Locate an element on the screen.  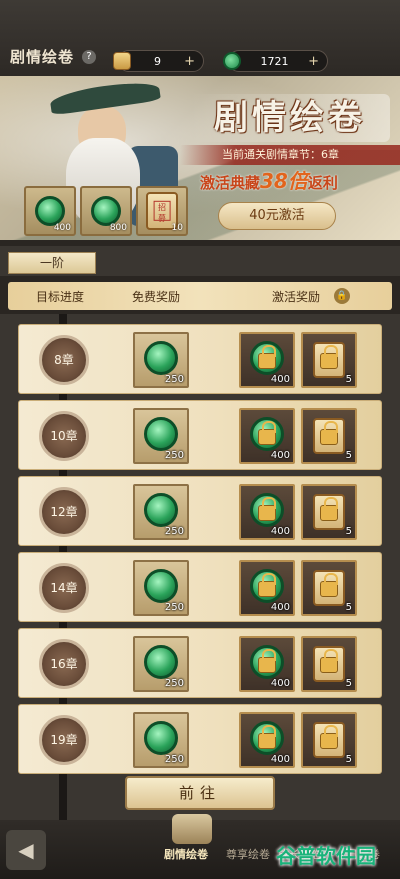
scroll-currency: 9 + is located at coordinates (158, 61).